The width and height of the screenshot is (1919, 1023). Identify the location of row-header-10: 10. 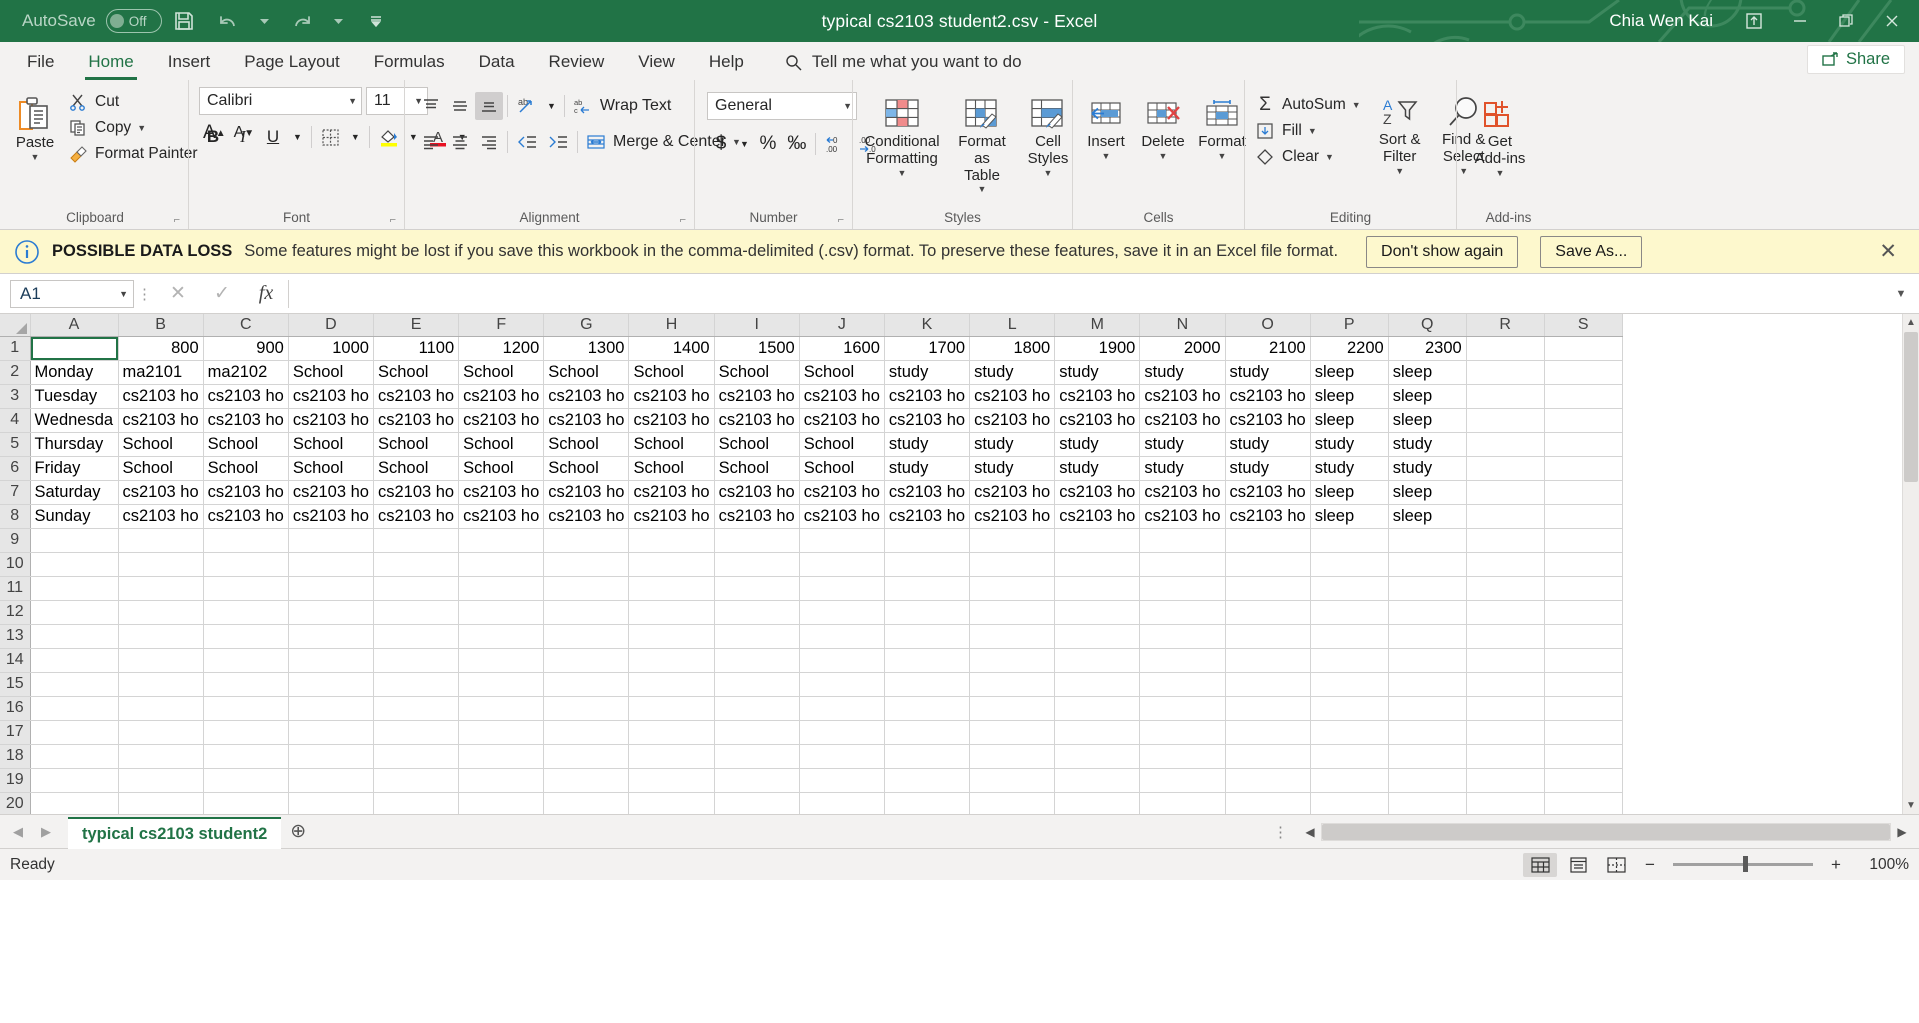
(15, 564).